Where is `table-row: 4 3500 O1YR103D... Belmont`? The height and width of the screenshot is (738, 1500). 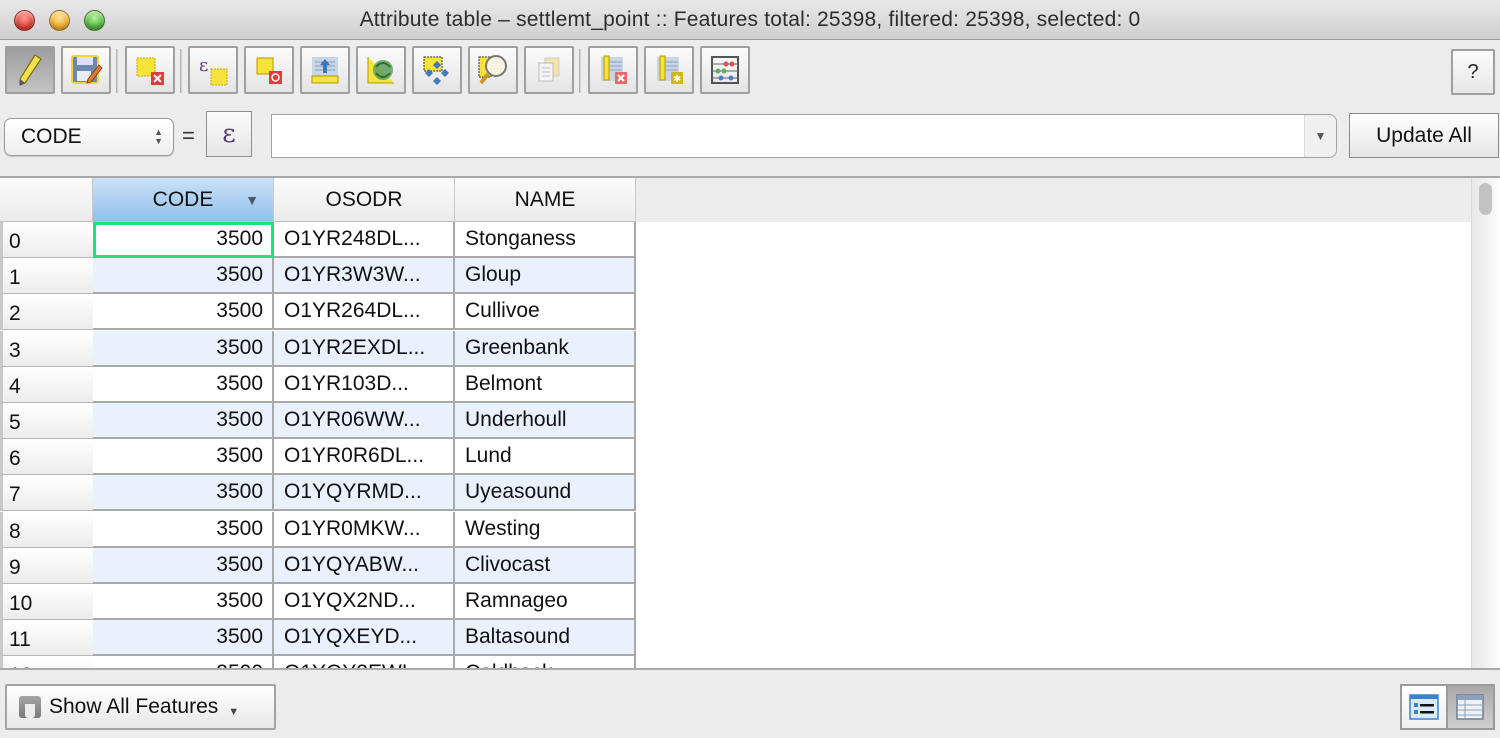
table-row: 4 3500 O1YR103D... Belmont is located at coordinates (318, 384).